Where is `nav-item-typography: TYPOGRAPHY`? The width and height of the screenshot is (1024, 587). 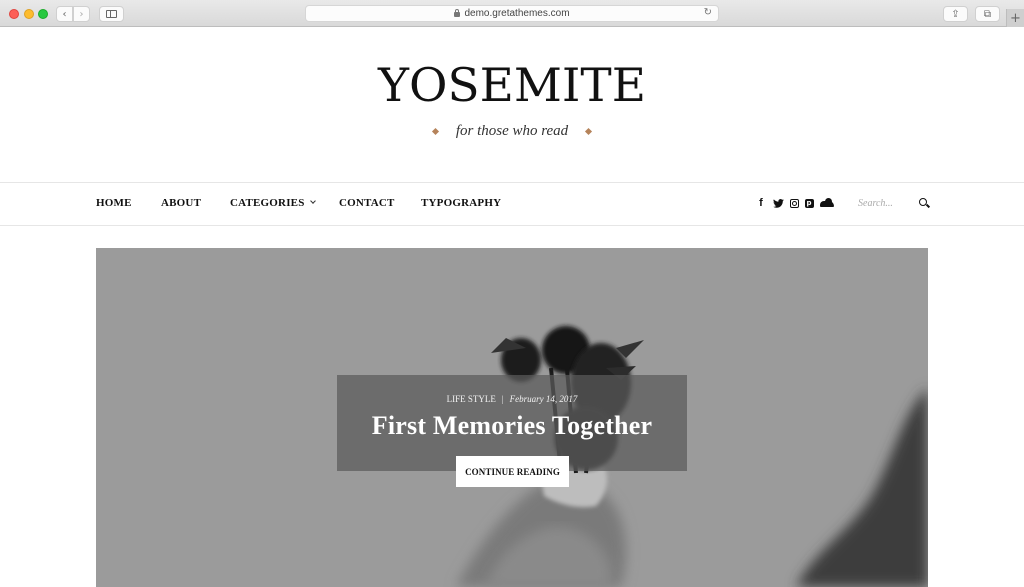
nav-item-typography: TYPOGRAPHY is located at coordinates (461, 203).